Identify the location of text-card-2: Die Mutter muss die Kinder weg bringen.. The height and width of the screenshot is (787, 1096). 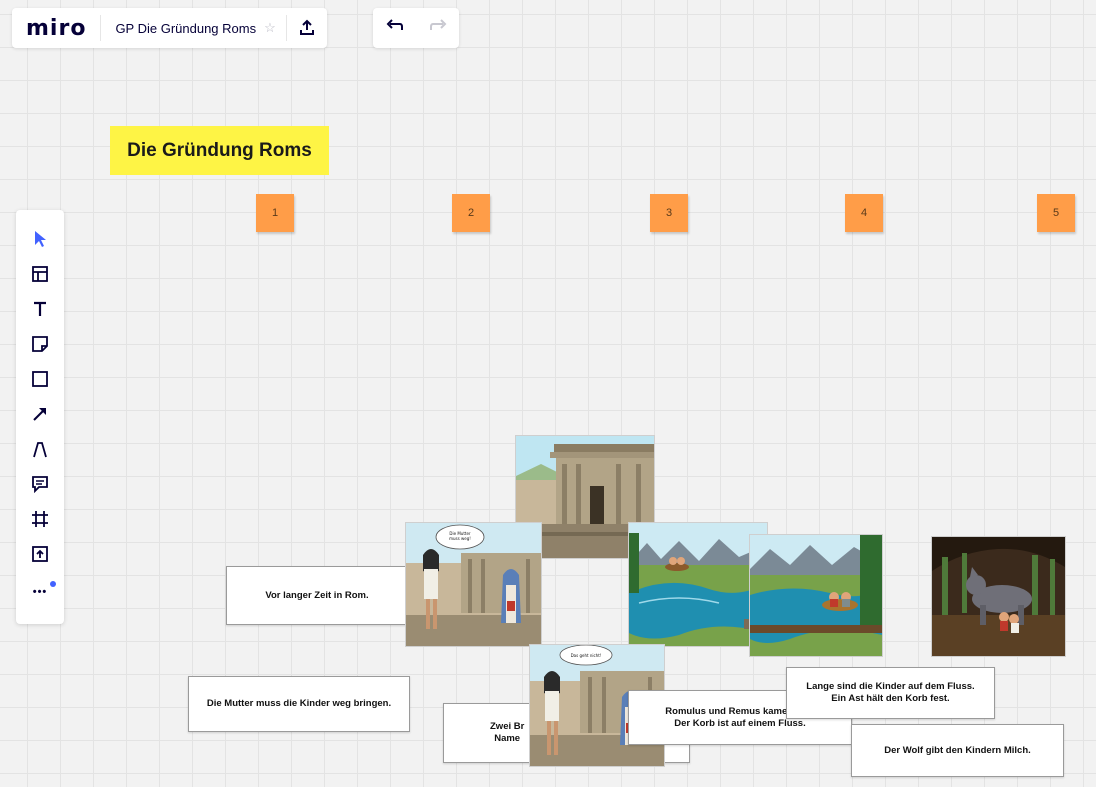
(299, 704).